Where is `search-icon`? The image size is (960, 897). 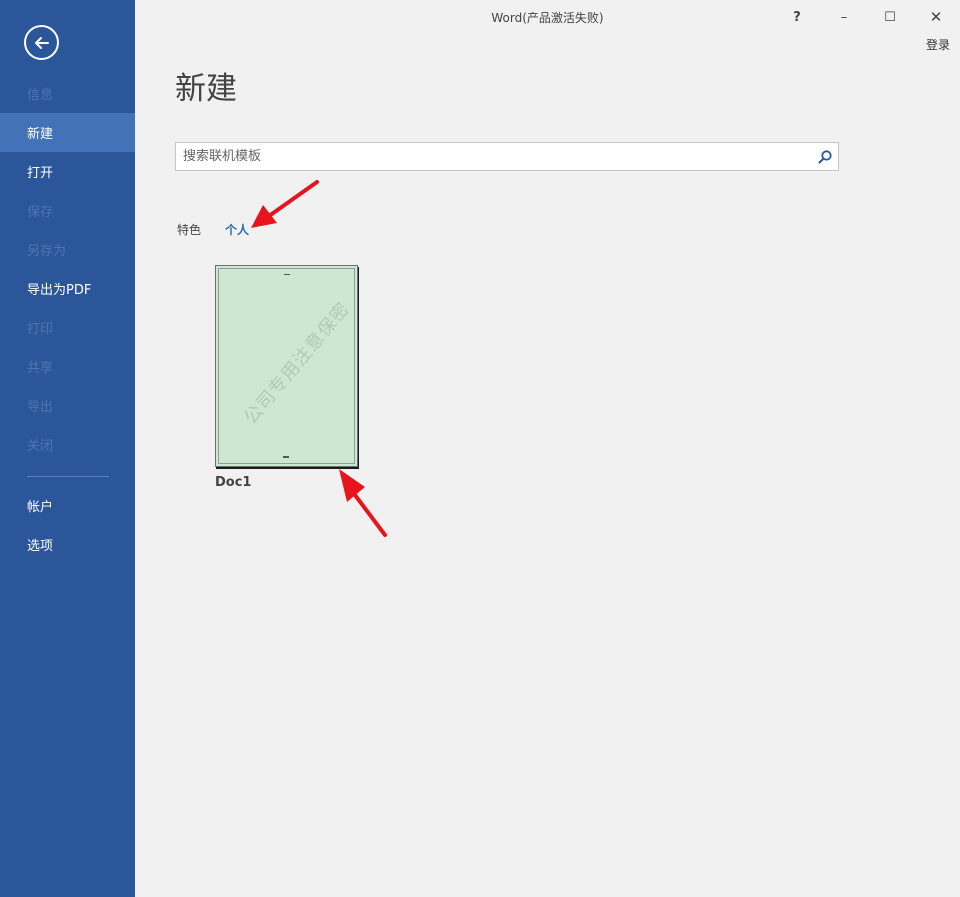
search-icon is located at coordinates (825, 156).